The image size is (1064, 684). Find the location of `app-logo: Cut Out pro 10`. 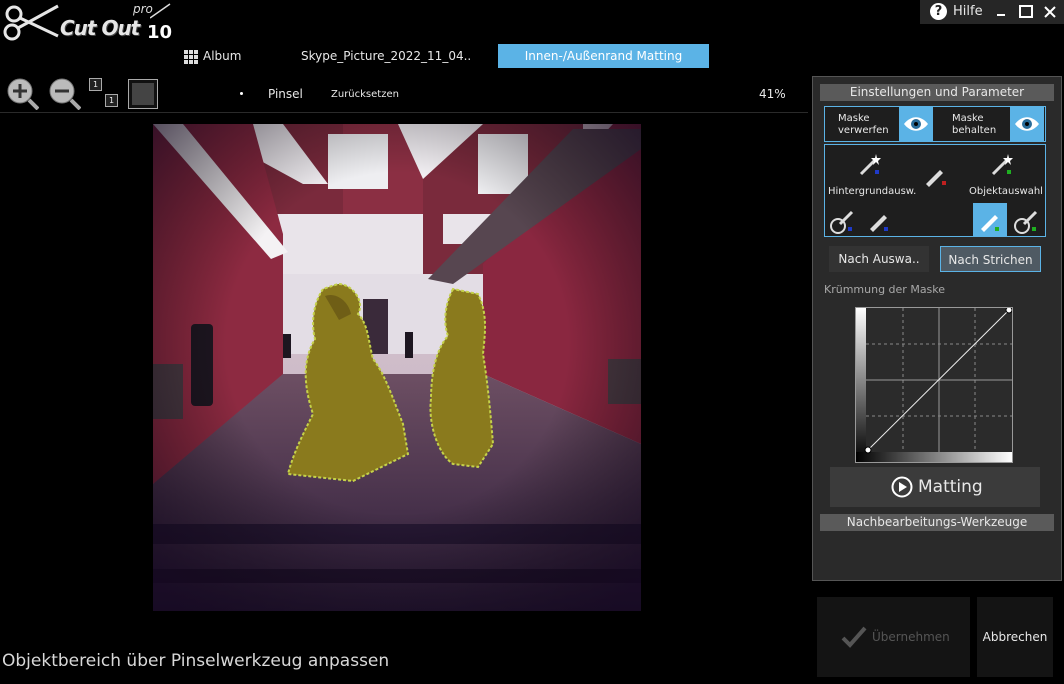

app-logo: Cut Out pro 10 is located at coordinates (87, 22).